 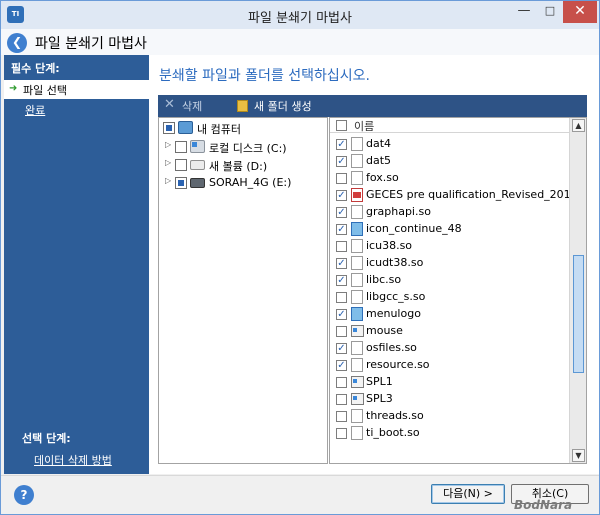 I want to click on file-row: fox.so, so click(x=449, y=178).